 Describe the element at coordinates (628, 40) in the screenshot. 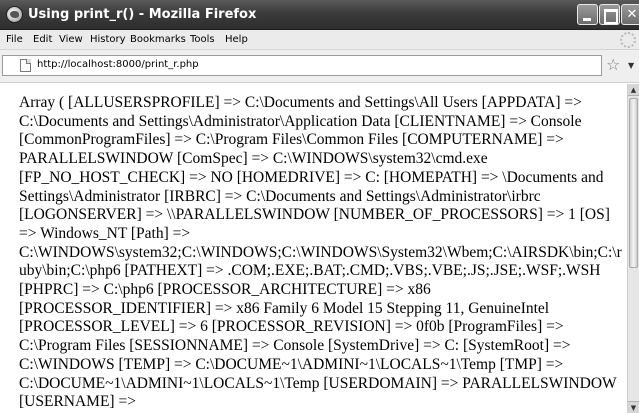

I see `throbber-icon` at that location.